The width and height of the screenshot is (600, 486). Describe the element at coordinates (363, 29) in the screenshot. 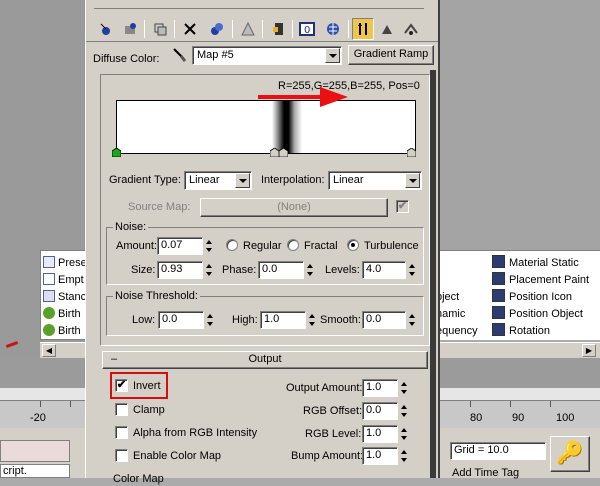

I see `go-to-parent-icon` at that location.